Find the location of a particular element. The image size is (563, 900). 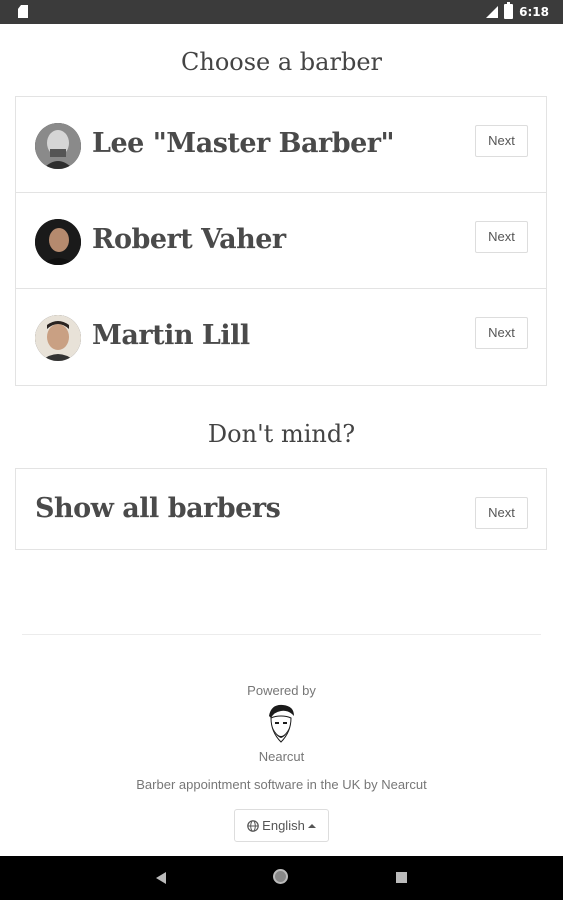

back-icon is located at coordinates (161, 878).